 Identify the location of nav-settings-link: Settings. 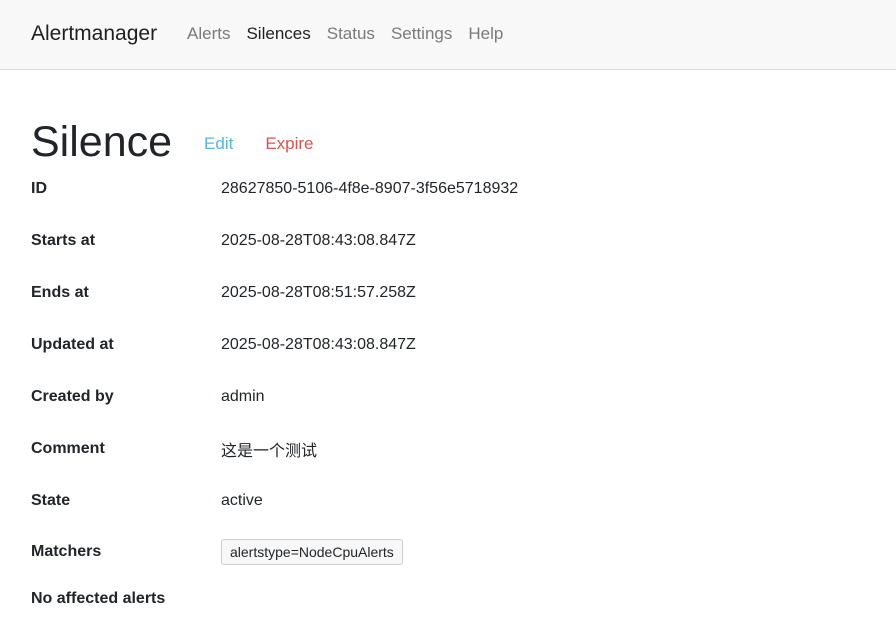
(421, 34).